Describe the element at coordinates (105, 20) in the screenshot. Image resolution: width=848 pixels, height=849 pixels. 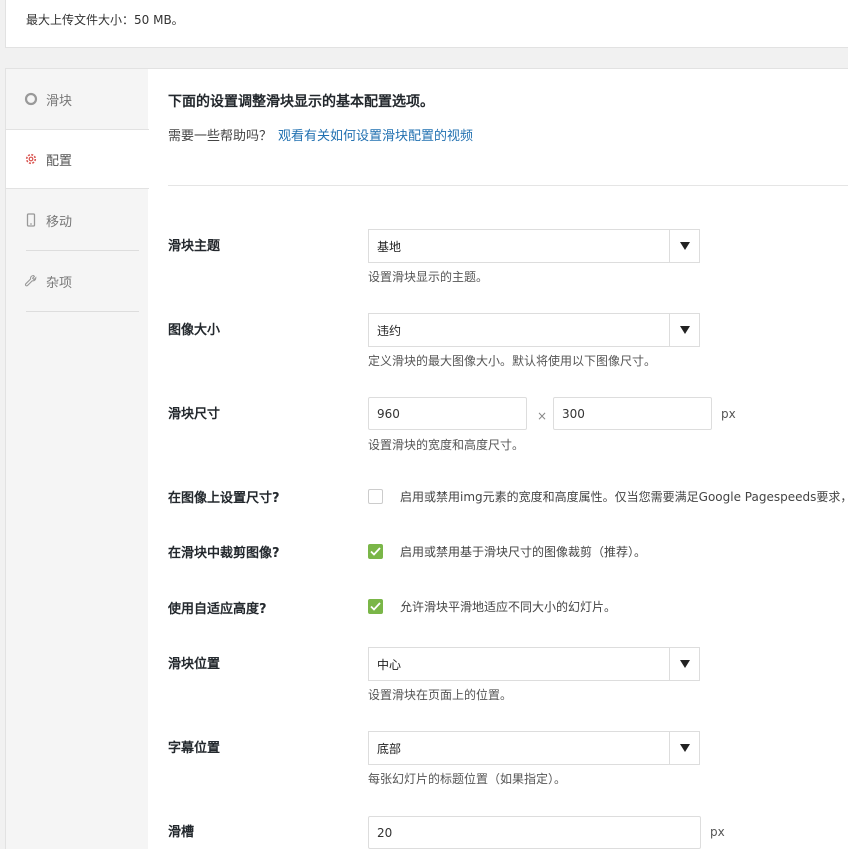
I see `max-upload-text: 最大上传文件大小：50 MB。` at that location.